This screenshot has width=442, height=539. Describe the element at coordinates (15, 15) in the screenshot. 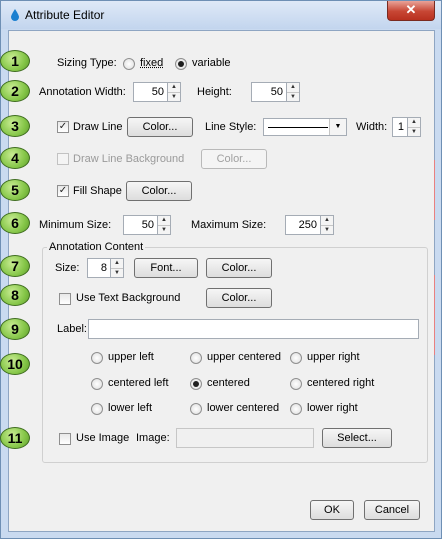

I see `droplet-icon` at that location.